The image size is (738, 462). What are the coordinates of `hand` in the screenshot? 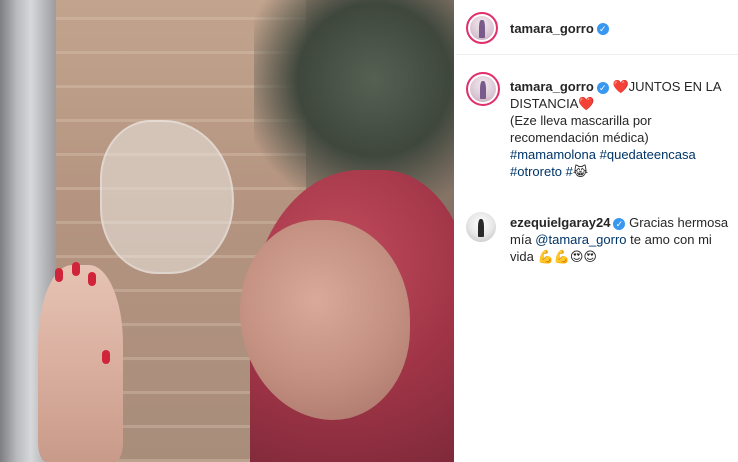 It's located at (80, 363).